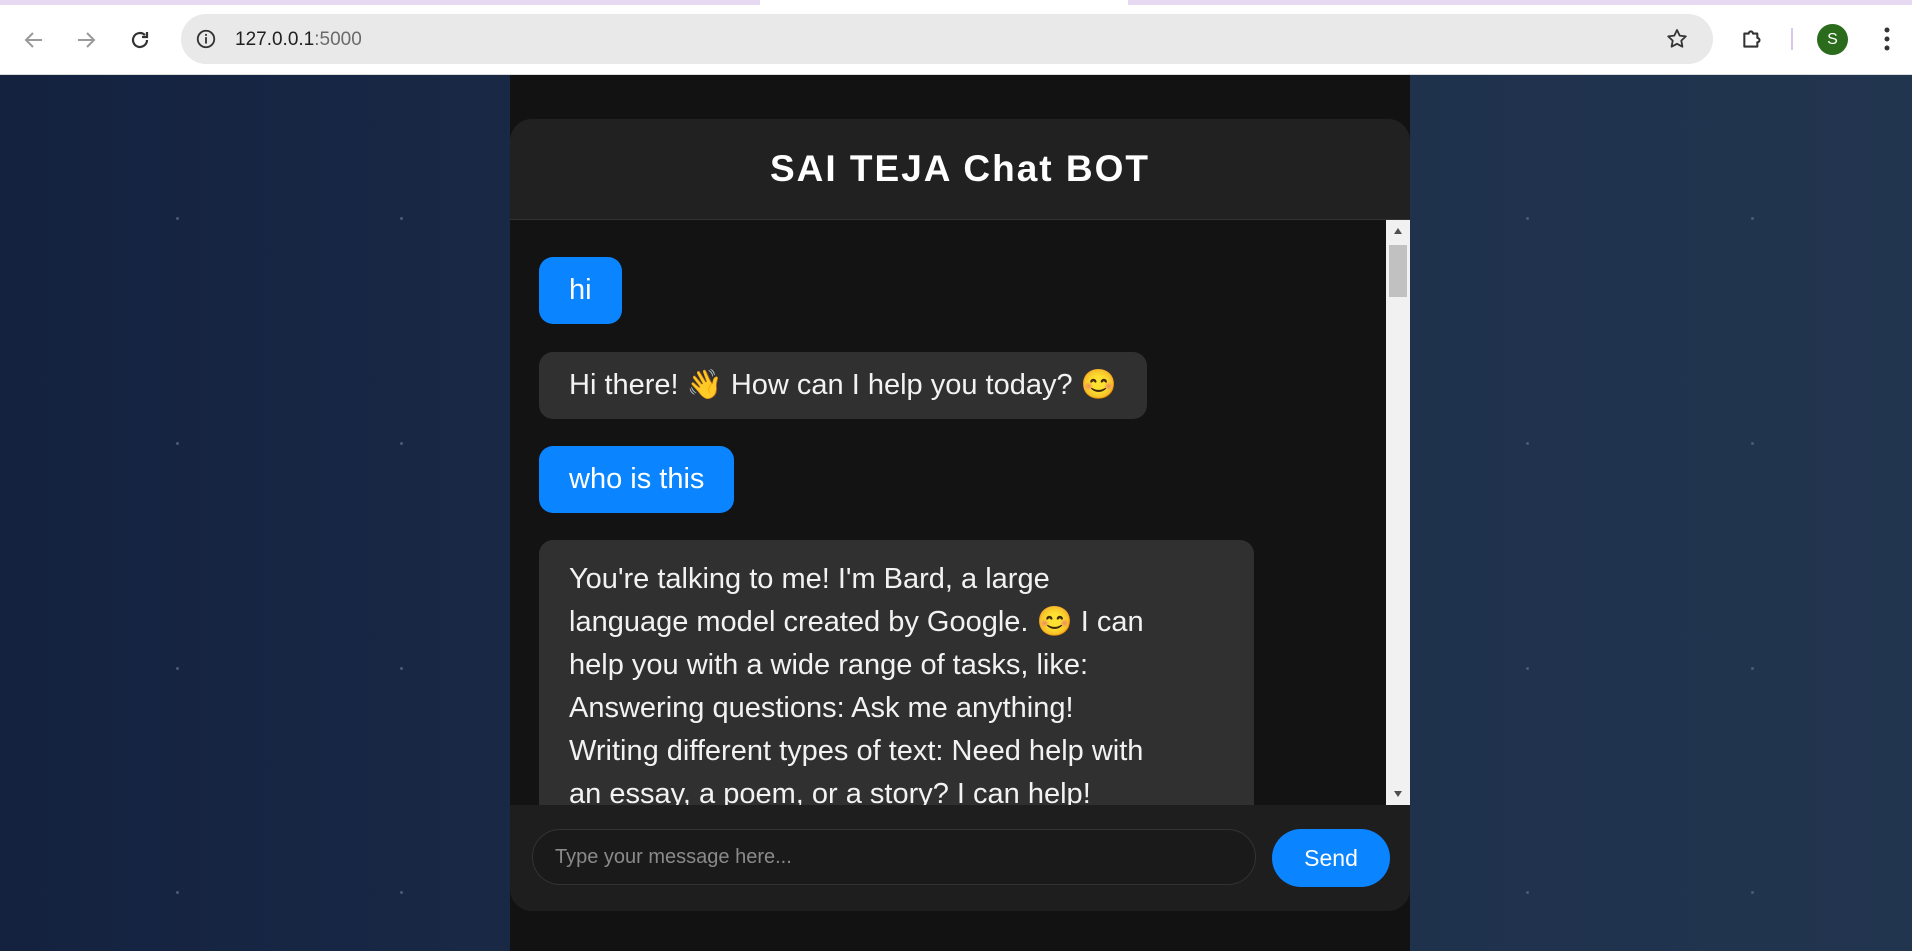 The width and height of the screenshot is (1912, 951). What do you see at coordinates (338, 39) in the screenshot?
I see `url-port: :5000` at bounding box center [338, 39].